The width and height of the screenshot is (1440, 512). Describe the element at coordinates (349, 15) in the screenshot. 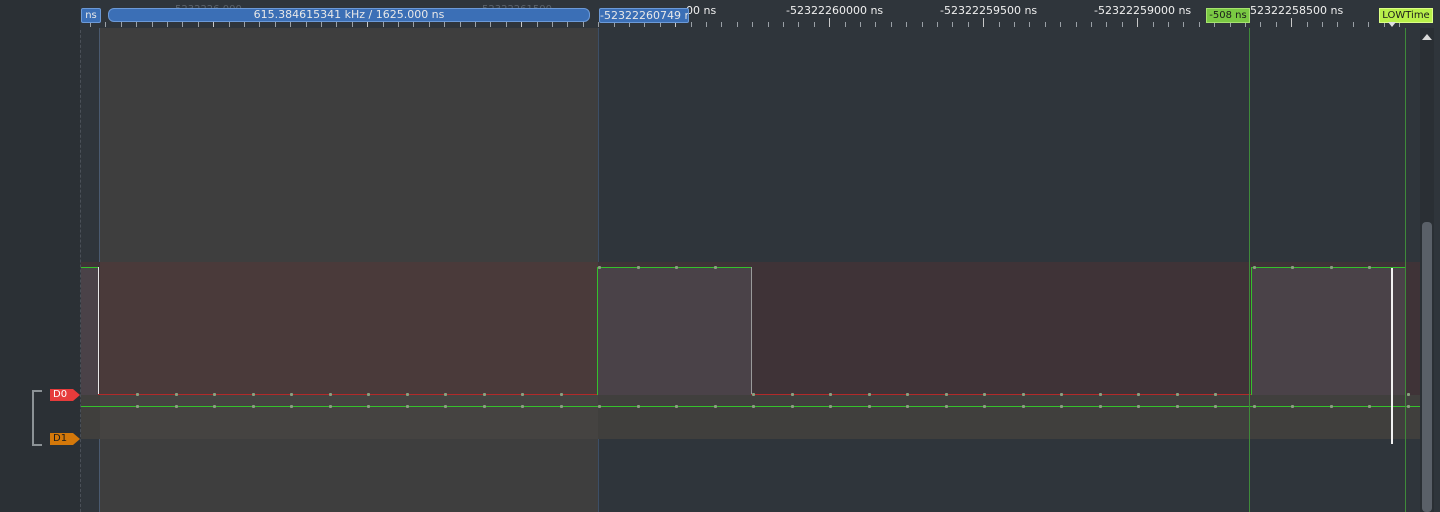

I see `frequency-measurement-bar: 615.384615341 kHz / 1625.000 ns` at that location.